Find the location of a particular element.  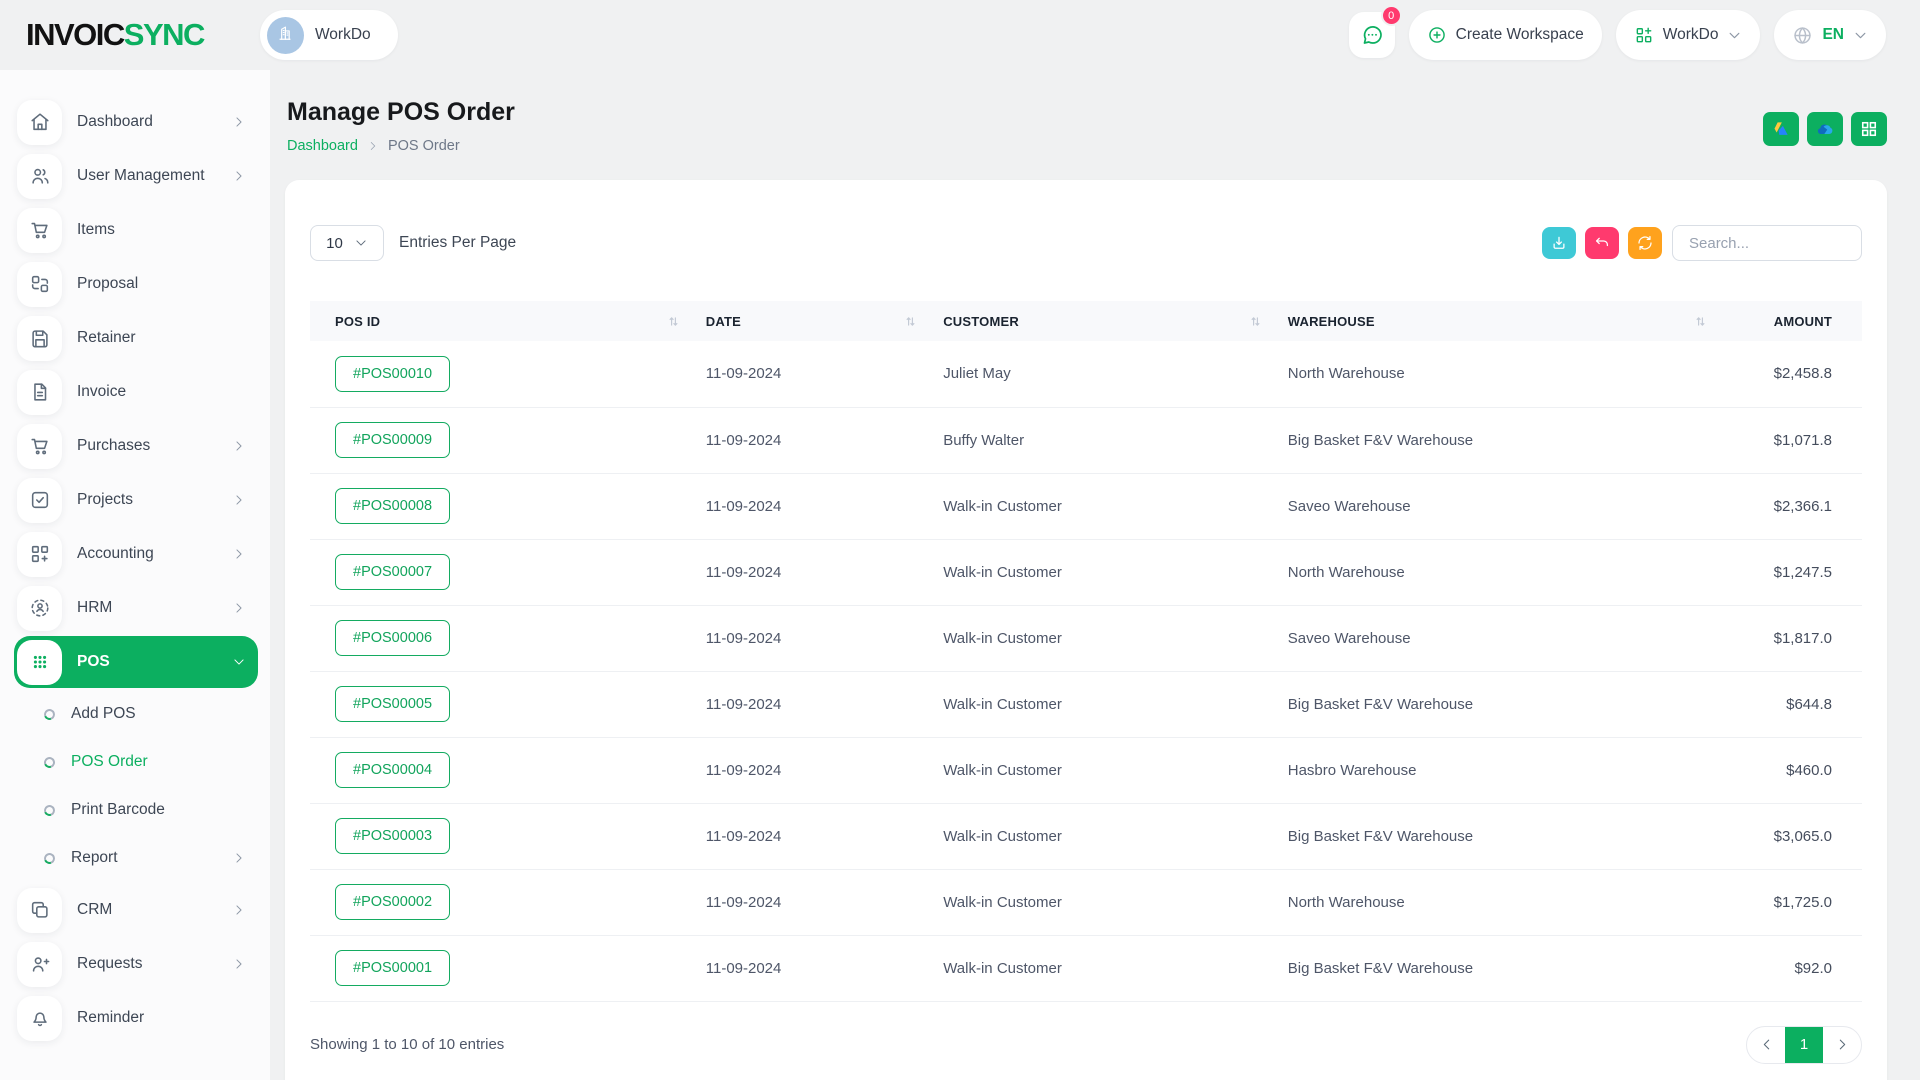

bullet-icon is located at coordinates (49, 810).